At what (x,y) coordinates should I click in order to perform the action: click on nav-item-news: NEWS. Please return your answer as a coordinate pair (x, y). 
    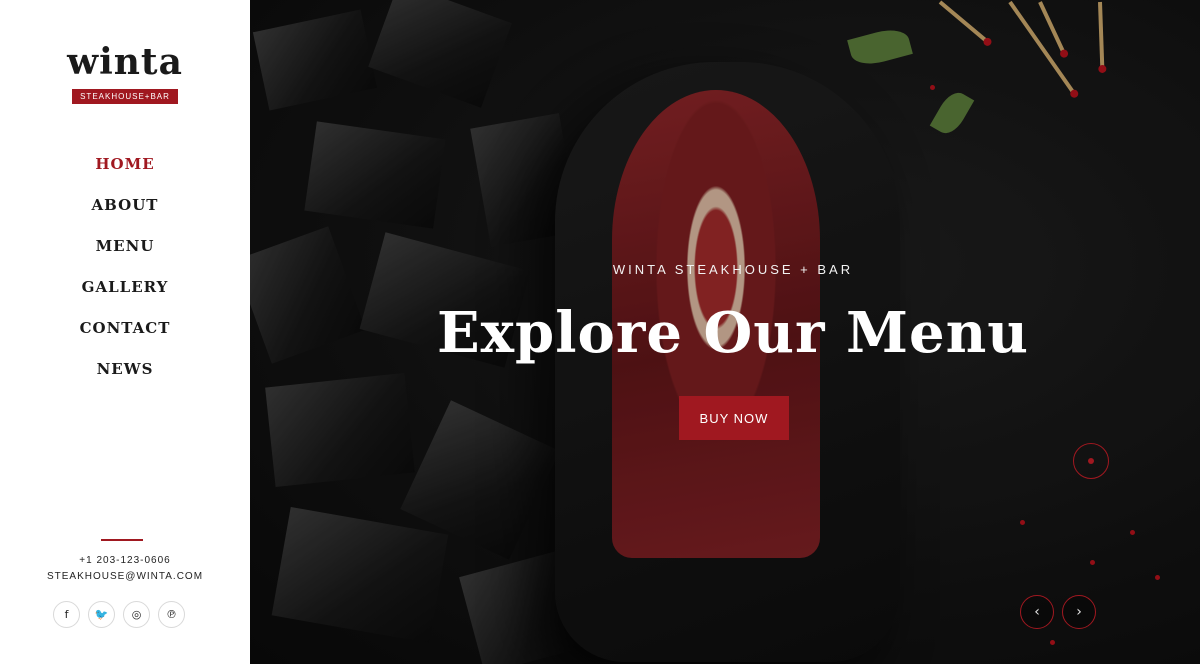
    Looking at the image, I should click on (125, 375).